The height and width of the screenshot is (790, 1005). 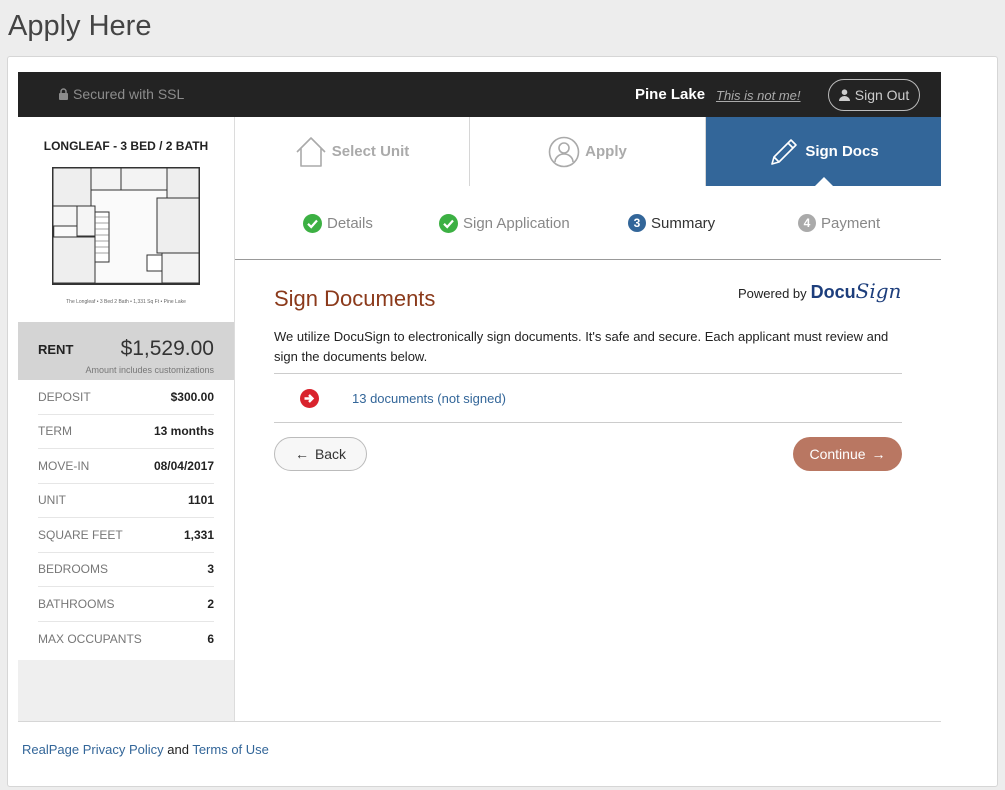 I want to click on substep-label: Details, so click(x=350, y=223).